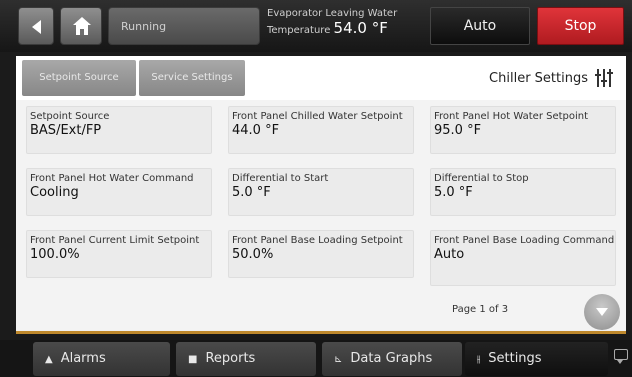 The height and width of the screenshot is (377, 632). I want to click on setting-label: Differential to Stop, so click(481, 178).